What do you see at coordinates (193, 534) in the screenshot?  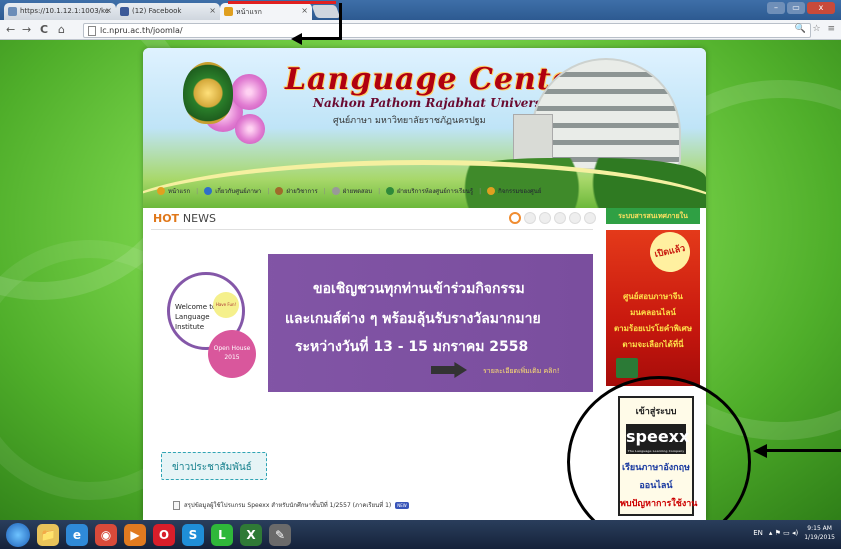 I see `skype-icon: S` at bounding box center [193, 534].